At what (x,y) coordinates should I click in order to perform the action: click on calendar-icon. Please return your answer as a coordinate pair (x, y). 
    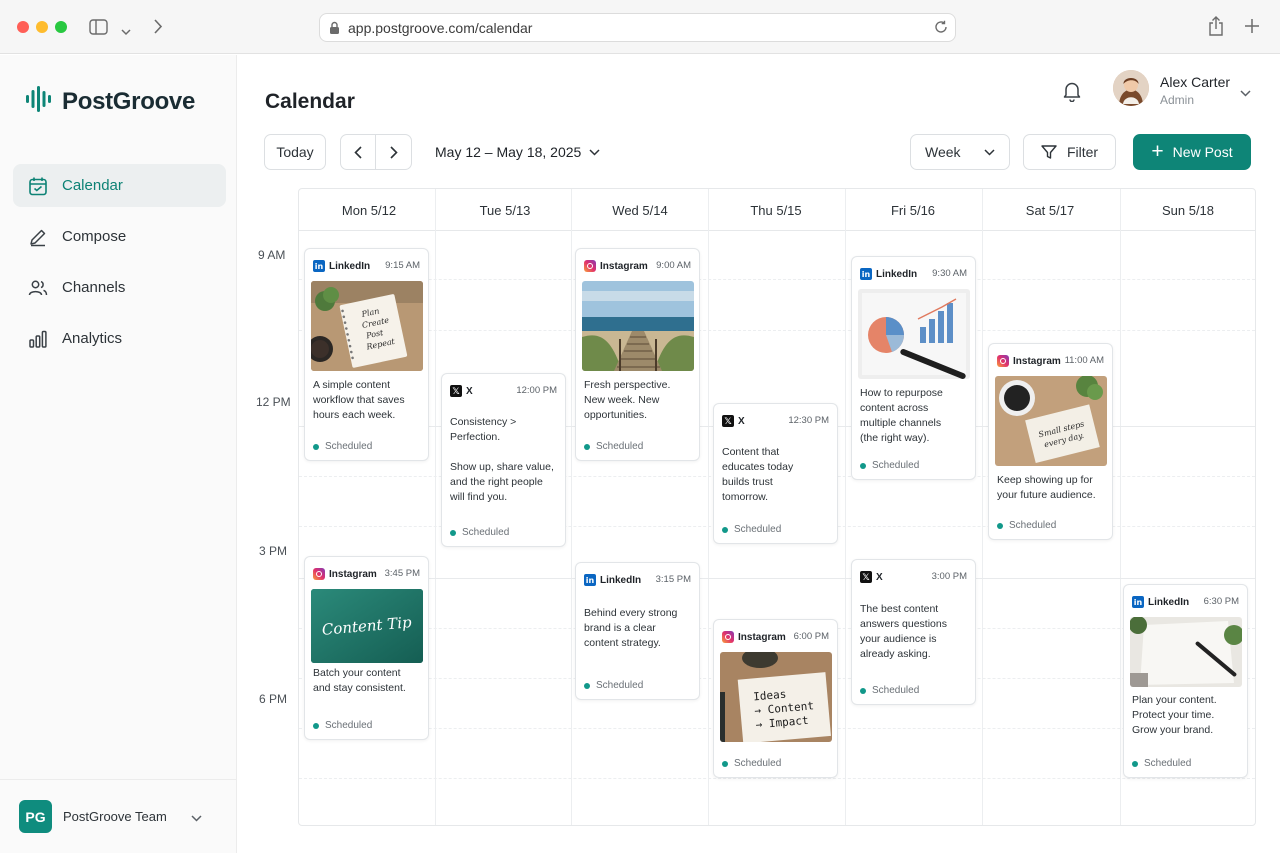
    Looking at the image, I should click on (38, 186).